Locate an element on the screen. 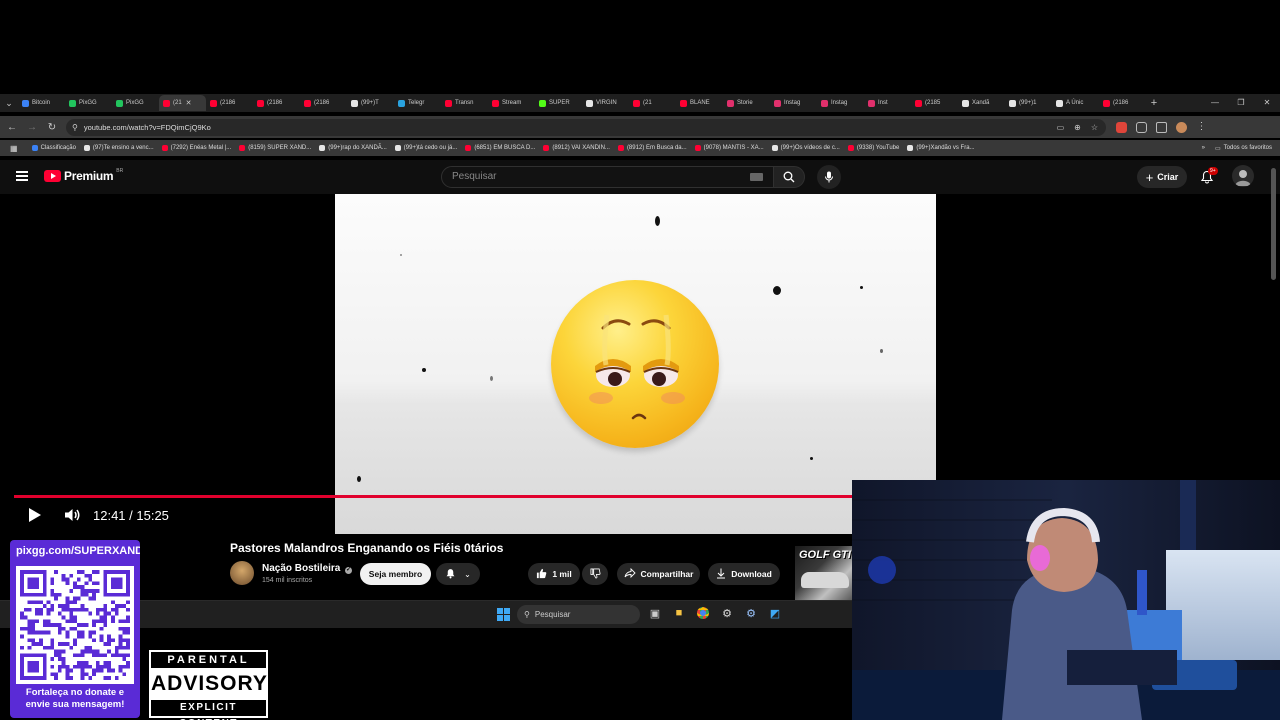 Image resolution: width=1280 pixels, height=720 pixels. chrome-icon is located at coordinates (703, 613).